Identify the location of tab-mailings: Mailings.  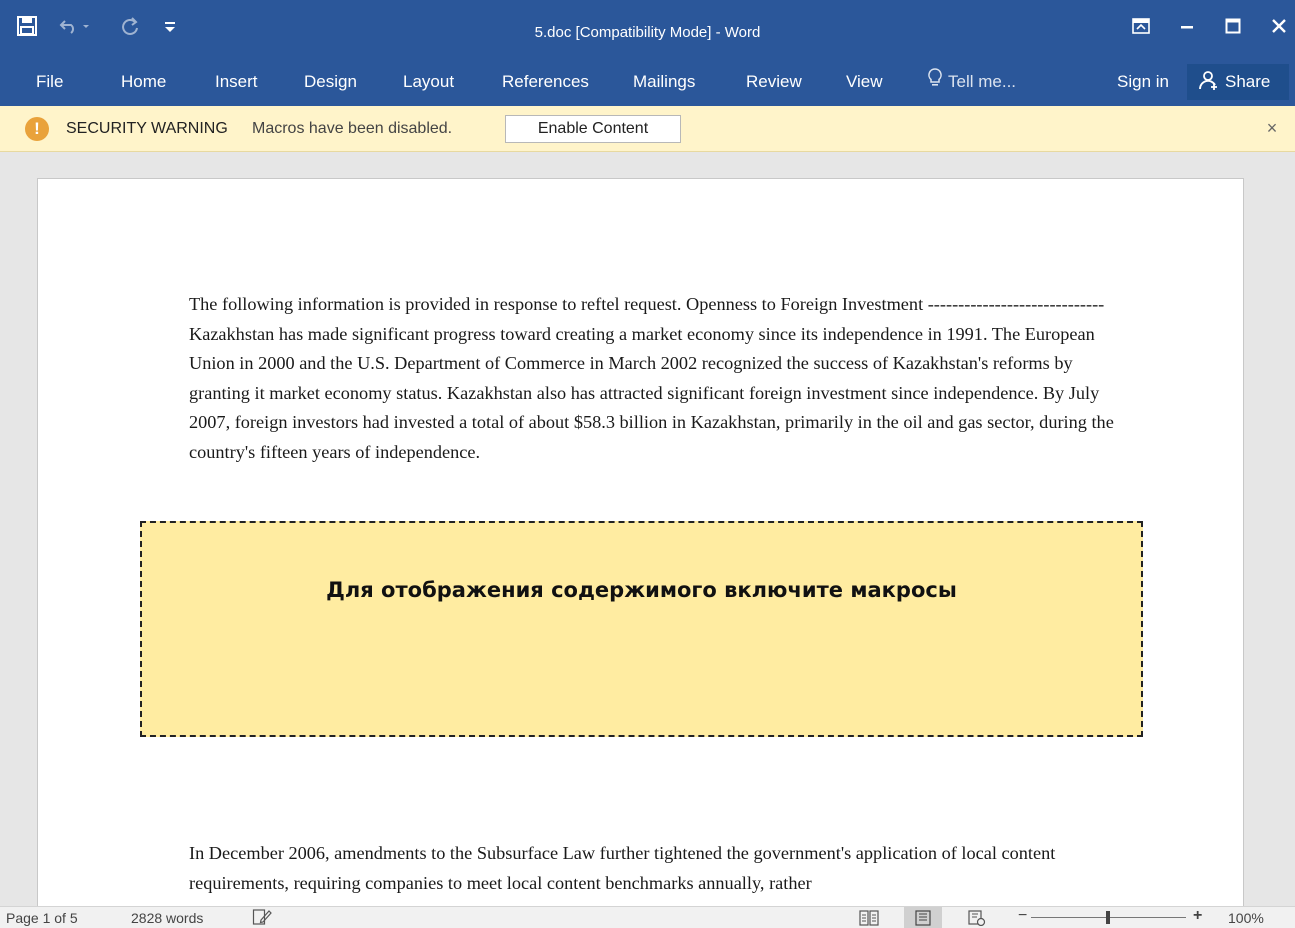
(664, 82).